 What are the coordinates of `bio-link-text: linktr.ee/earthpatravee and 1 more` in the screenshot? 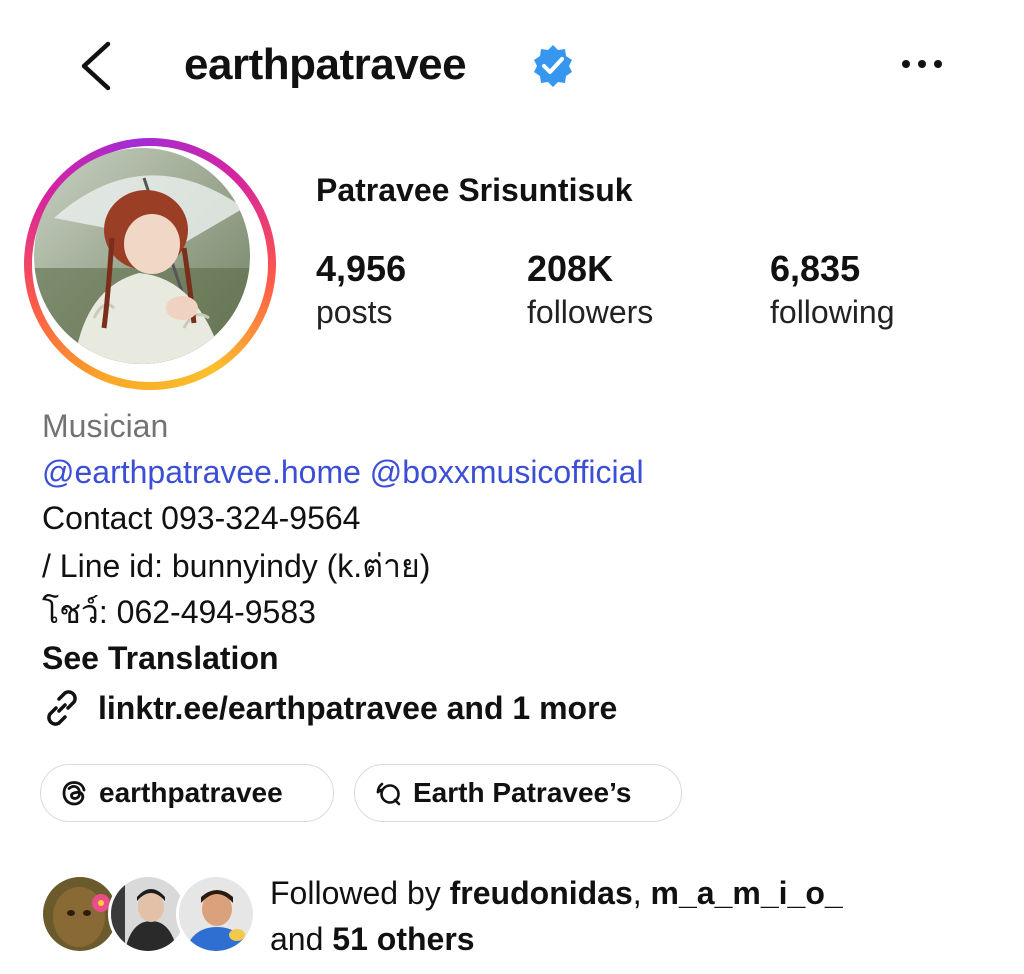 It's located at (358, 707).